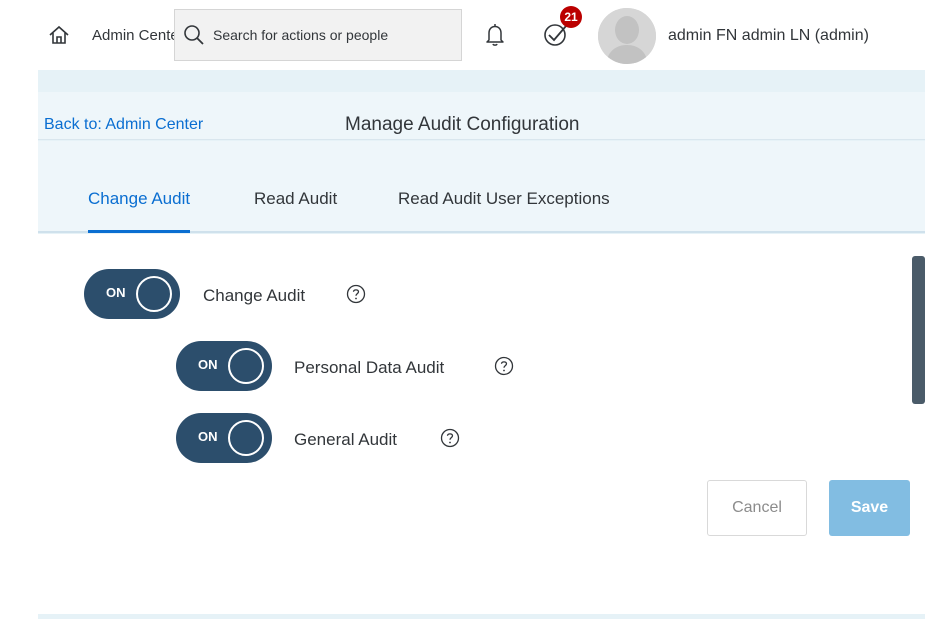  I want to click on tab-read-audit: Read Audit, so click(295, 211).